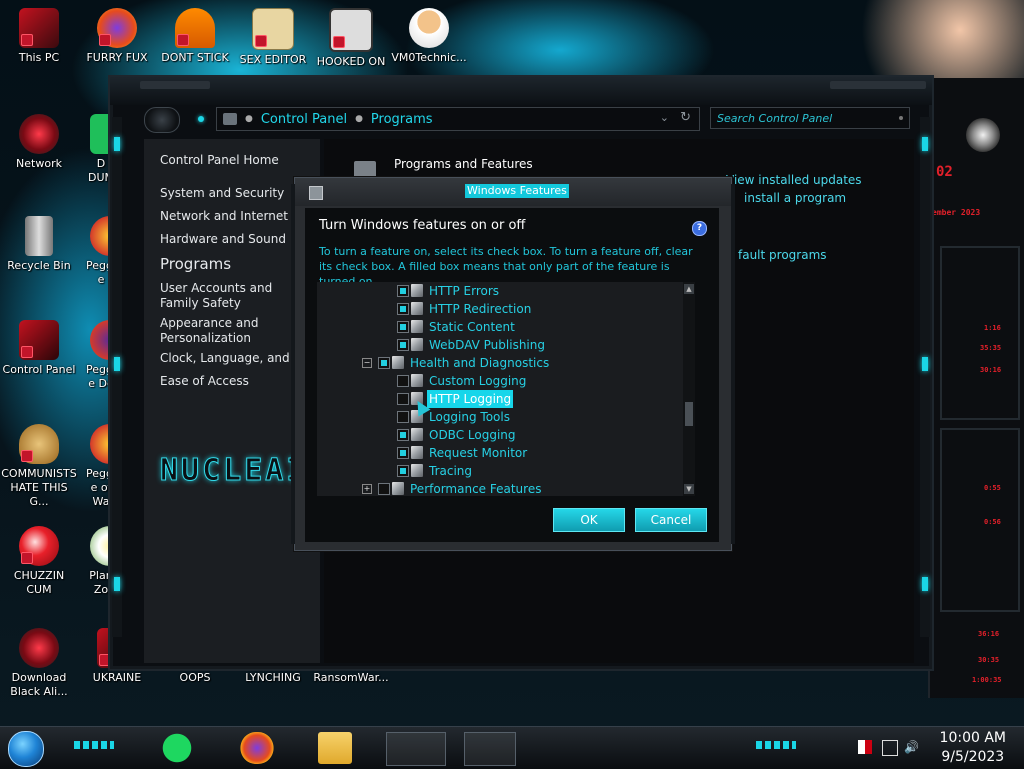  I want to click on back-forward-icon, so click(162, 120).